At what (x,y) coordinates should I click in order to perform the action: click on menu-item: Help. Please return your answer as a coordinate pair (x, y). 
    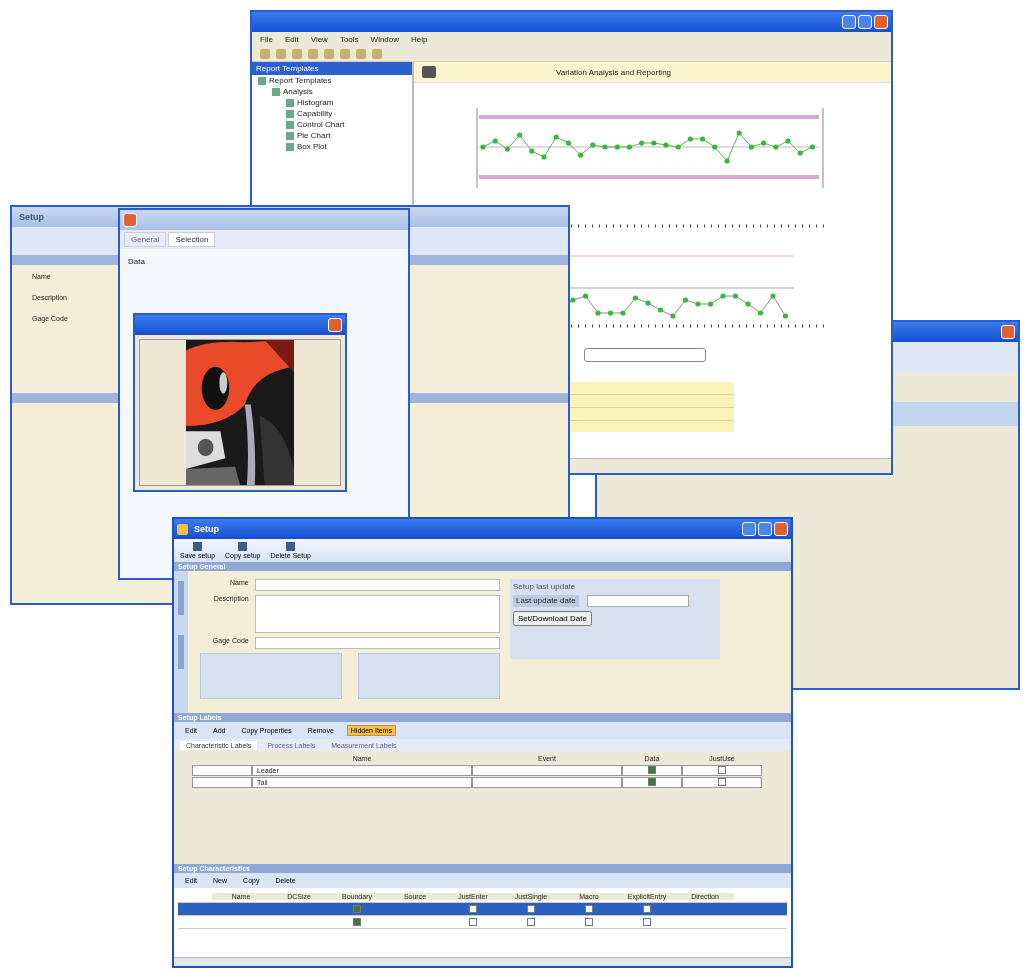
    Looking at the image, I should click on (419, 39).